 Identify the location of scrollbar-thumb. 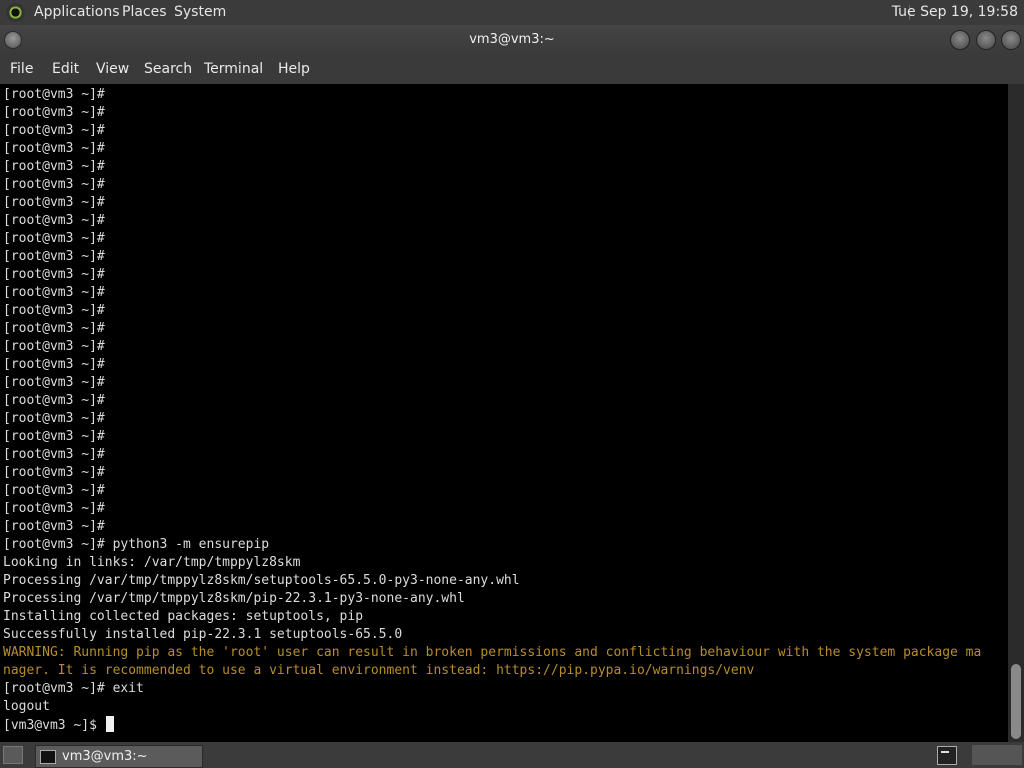
(1016, 701).